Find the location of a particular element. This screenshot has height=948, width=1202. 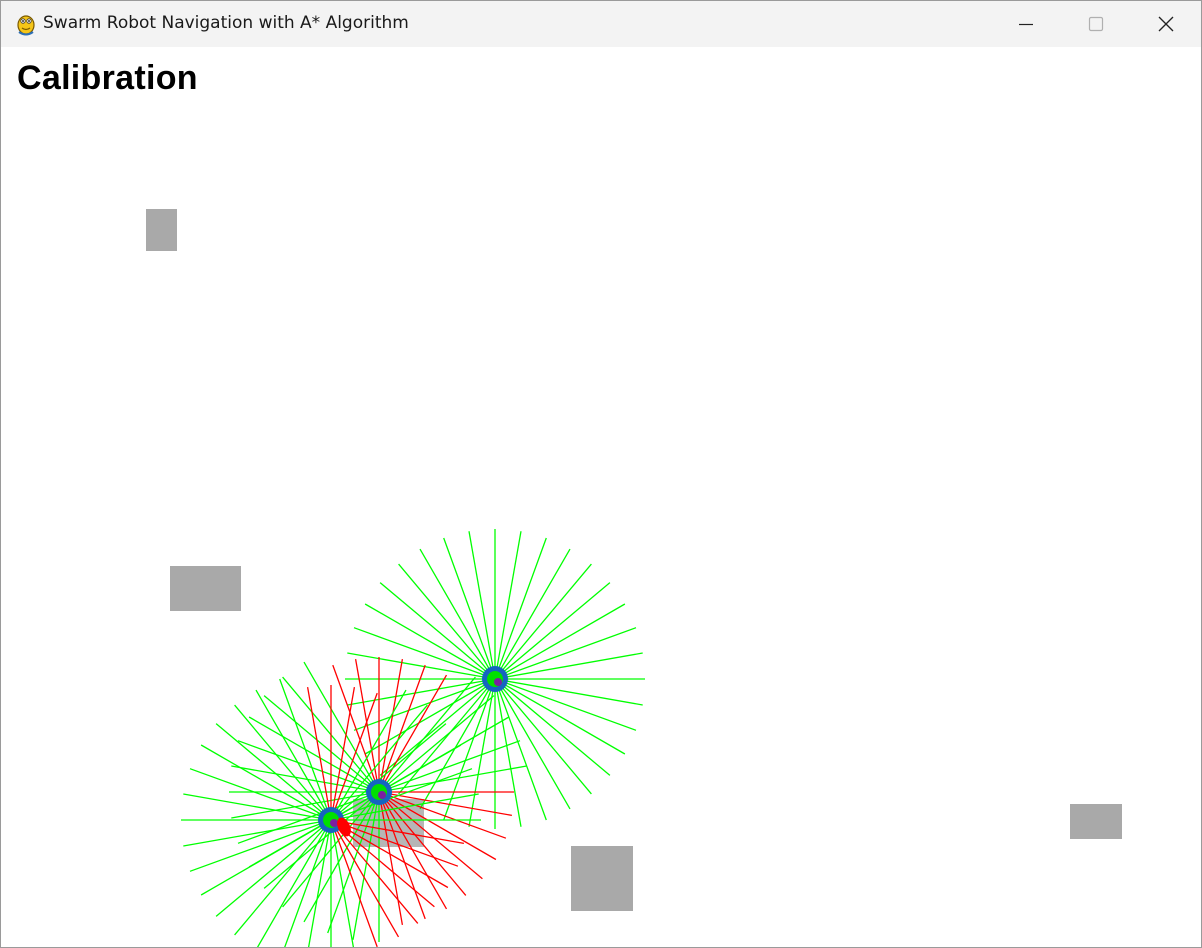

window-title: Swarm Robot Navigation with A* Algorithm is located at coordinates (226, 23).